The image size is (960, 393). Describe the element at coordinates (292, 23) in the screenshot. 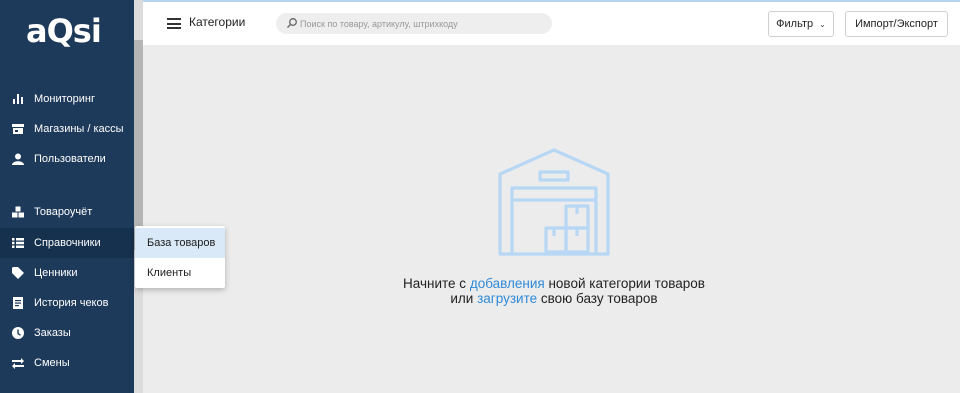

I see `search-icon` at that location.